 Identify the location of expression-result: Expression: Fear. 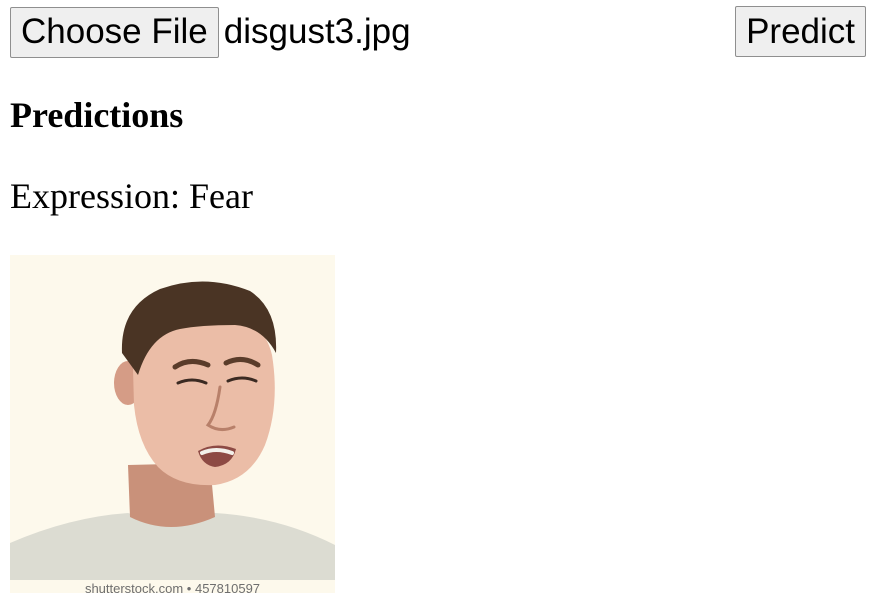
(131, 196).